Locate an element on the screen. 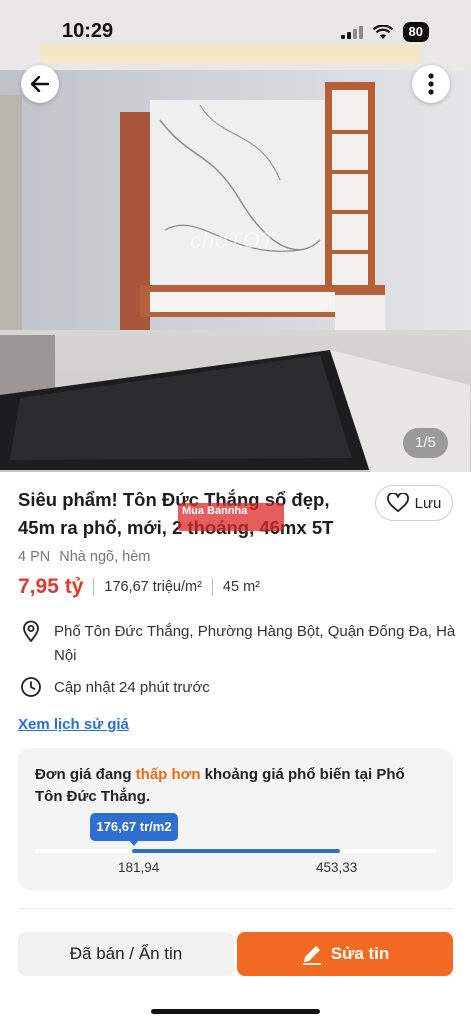 The height and width of the screenshot is (1024, 471). current-price-bubble: 176,67 tr/m2 is located at coordinates (134, 827).